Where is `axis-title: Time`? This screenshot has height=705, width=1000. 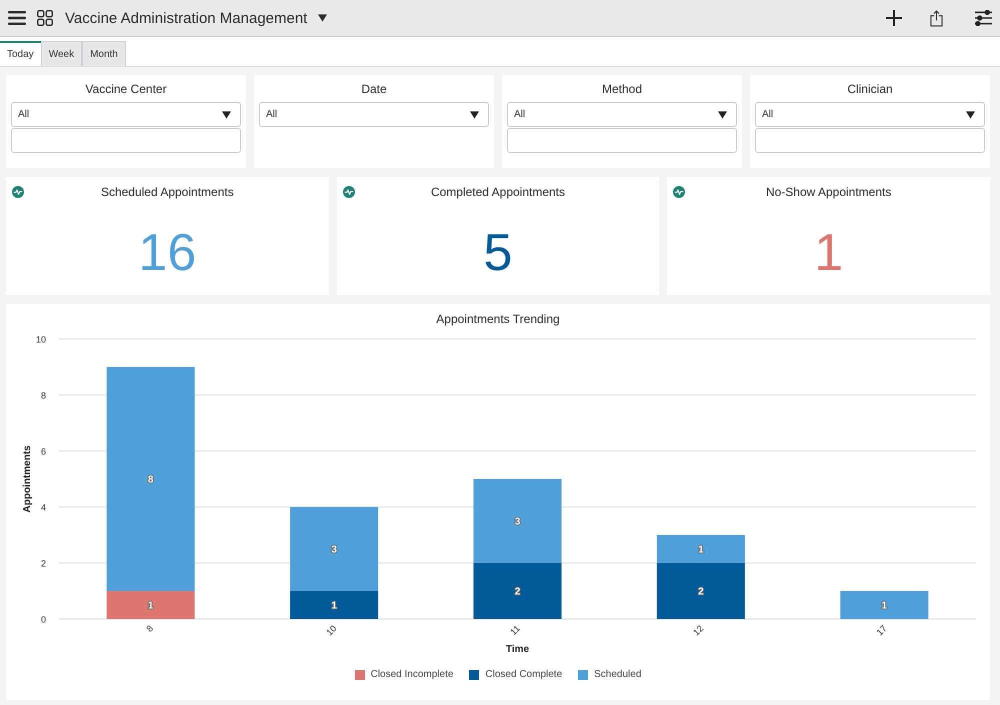 axis-title: Time is located at coordinates (518, 649).